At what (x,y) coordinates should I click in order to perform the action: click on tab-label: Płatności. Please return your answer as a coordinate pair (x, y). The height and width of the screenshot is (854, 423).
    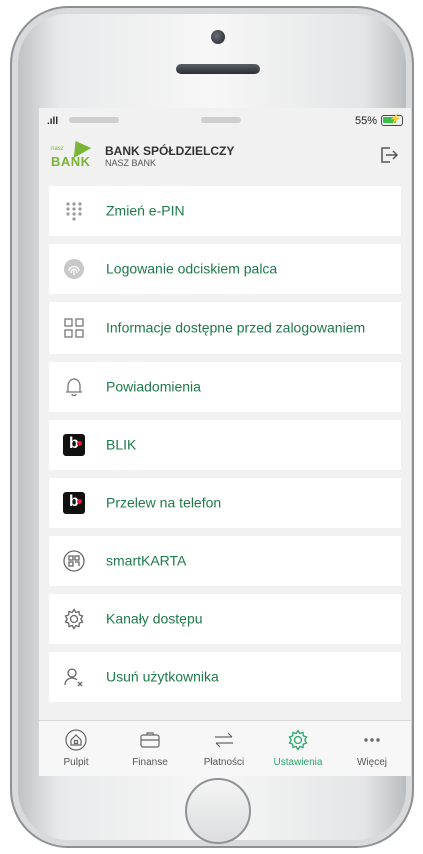
    Looking at the image, I should click on (224, 762).